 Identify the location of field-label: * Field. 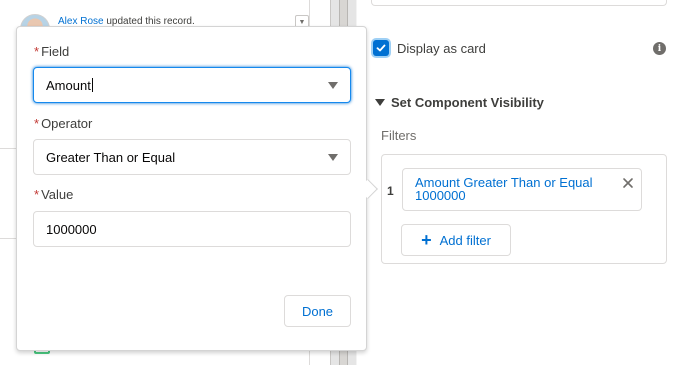
(51, 51).